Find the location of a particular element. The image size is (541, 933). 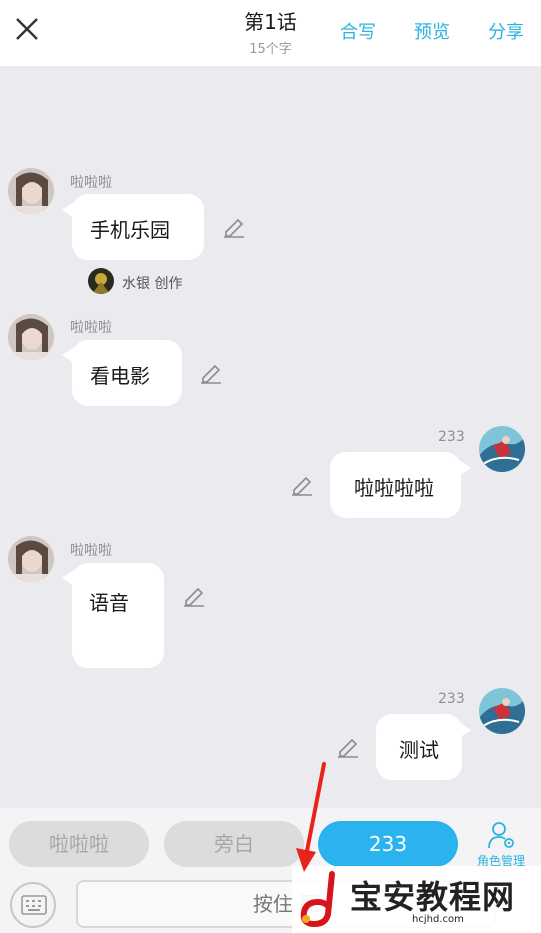

co-write-button: 合写 is located at coordinates (358, 31).